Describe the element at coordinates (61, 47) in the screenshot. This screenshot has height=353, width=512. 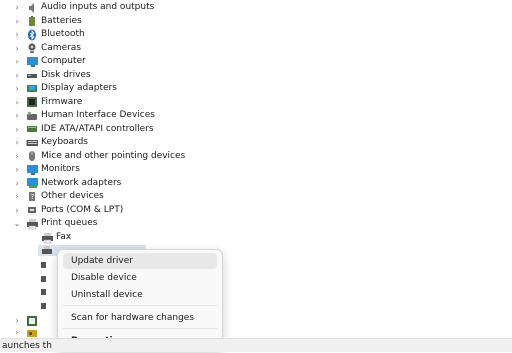
I see `tree-item-label: Cameras` at that location.